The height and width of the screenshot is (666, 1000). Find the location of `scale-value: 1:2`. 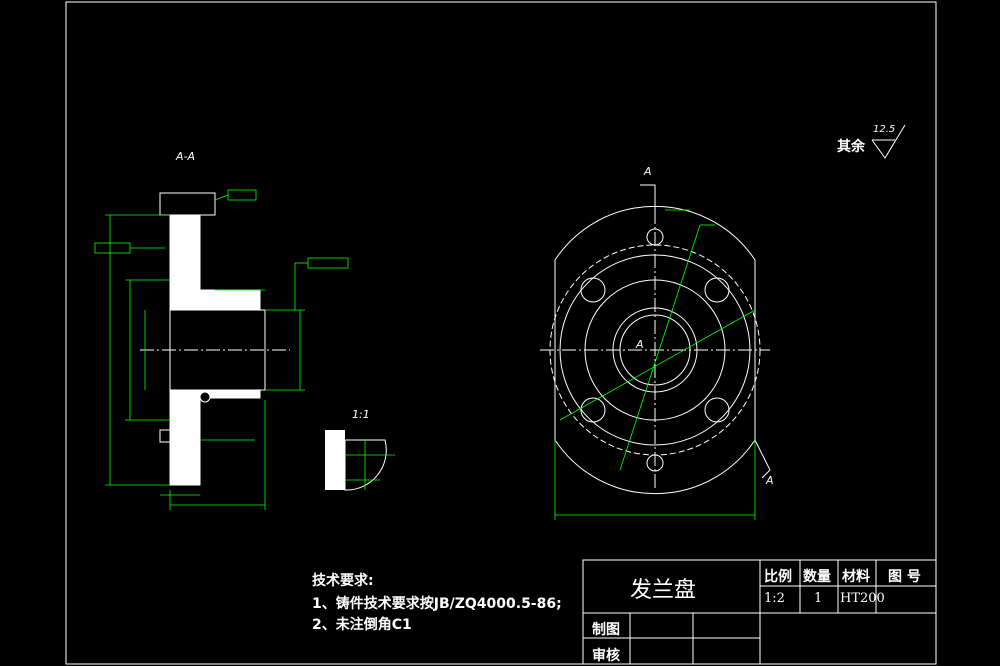

scale-value: 1:2 is located at coordinates (774, 598).